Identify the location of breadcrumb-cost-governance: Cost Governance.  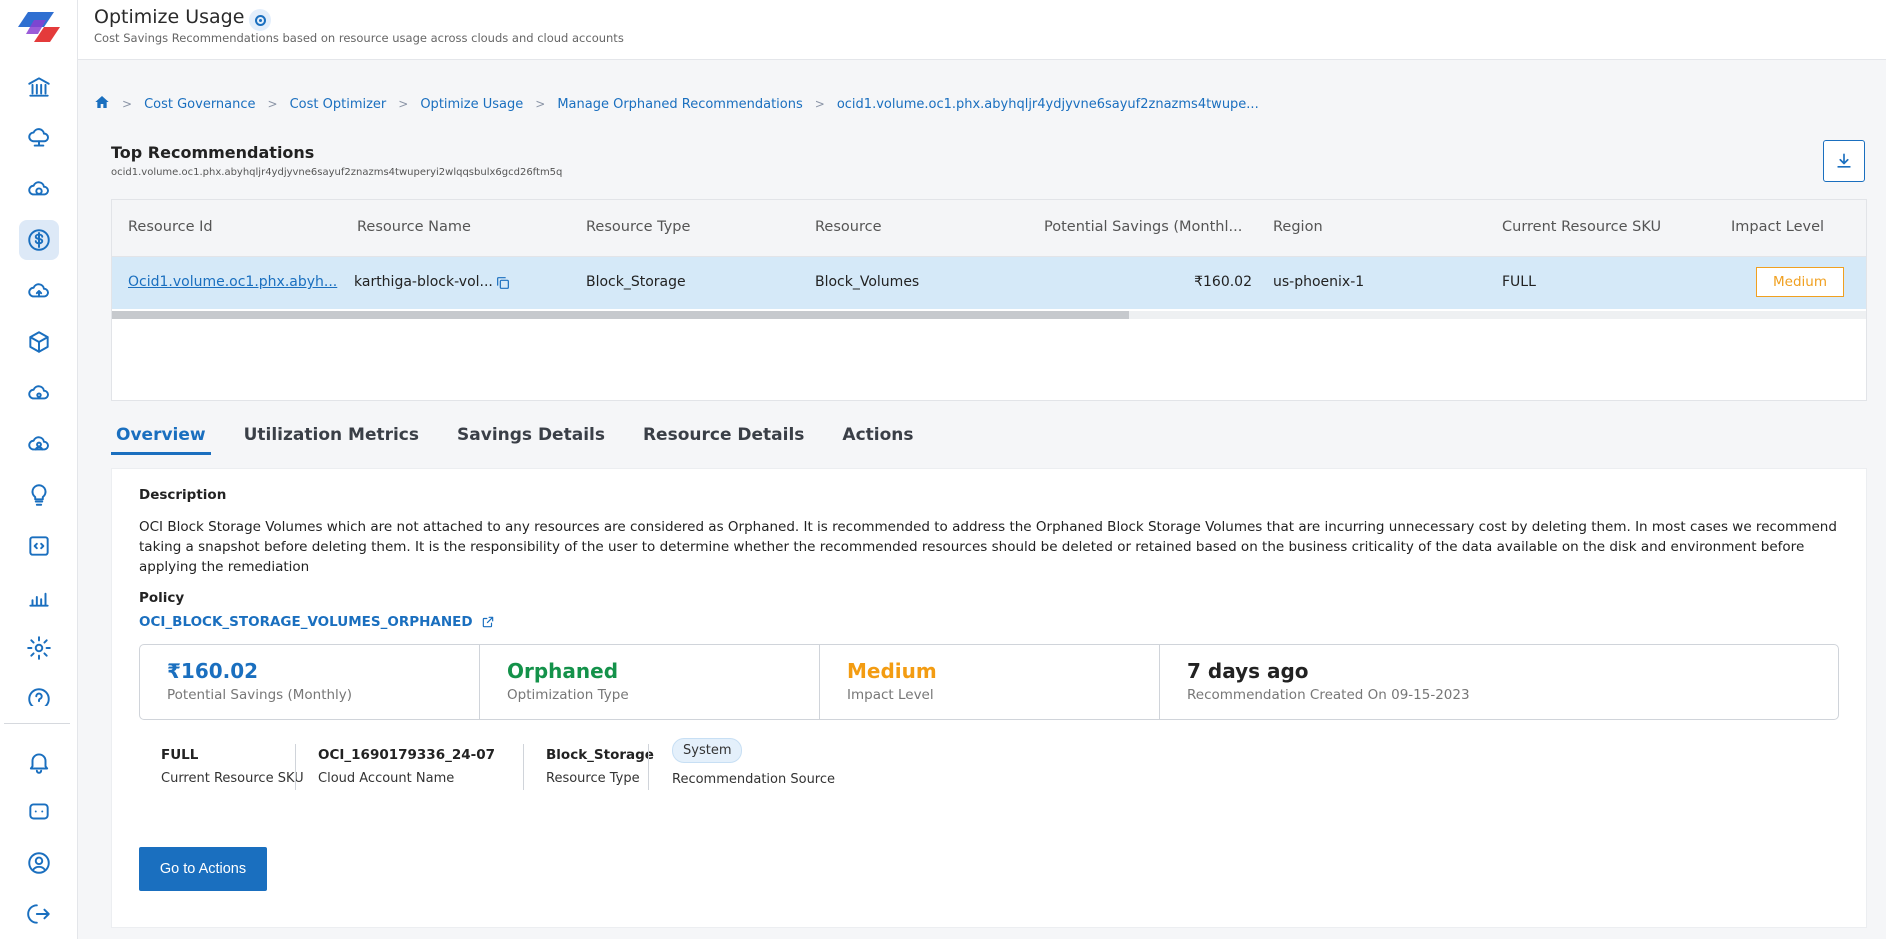
(199, 104).